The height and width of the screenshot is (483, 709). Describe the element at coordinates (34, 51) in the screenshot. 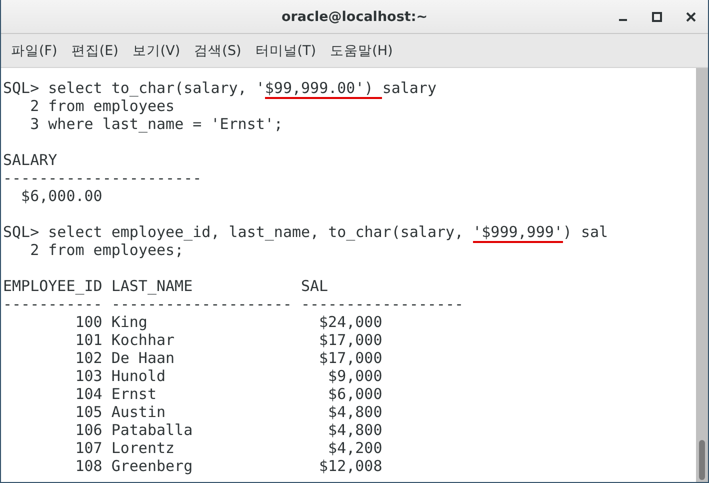

I see `menu-item: 파일(F)` at that location.